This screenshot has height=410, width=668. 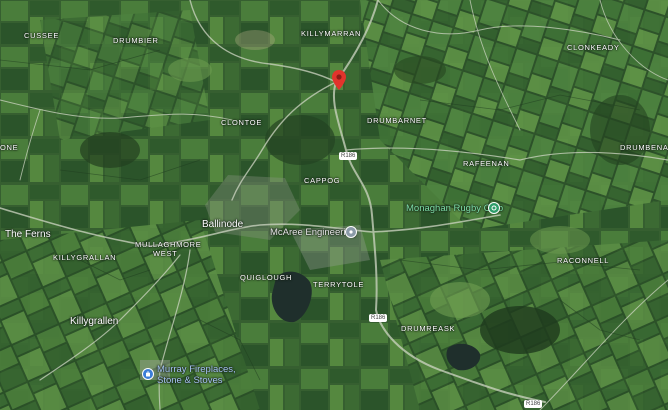 I want to click on shopping-bag-icon, so click(x=148, y=374).